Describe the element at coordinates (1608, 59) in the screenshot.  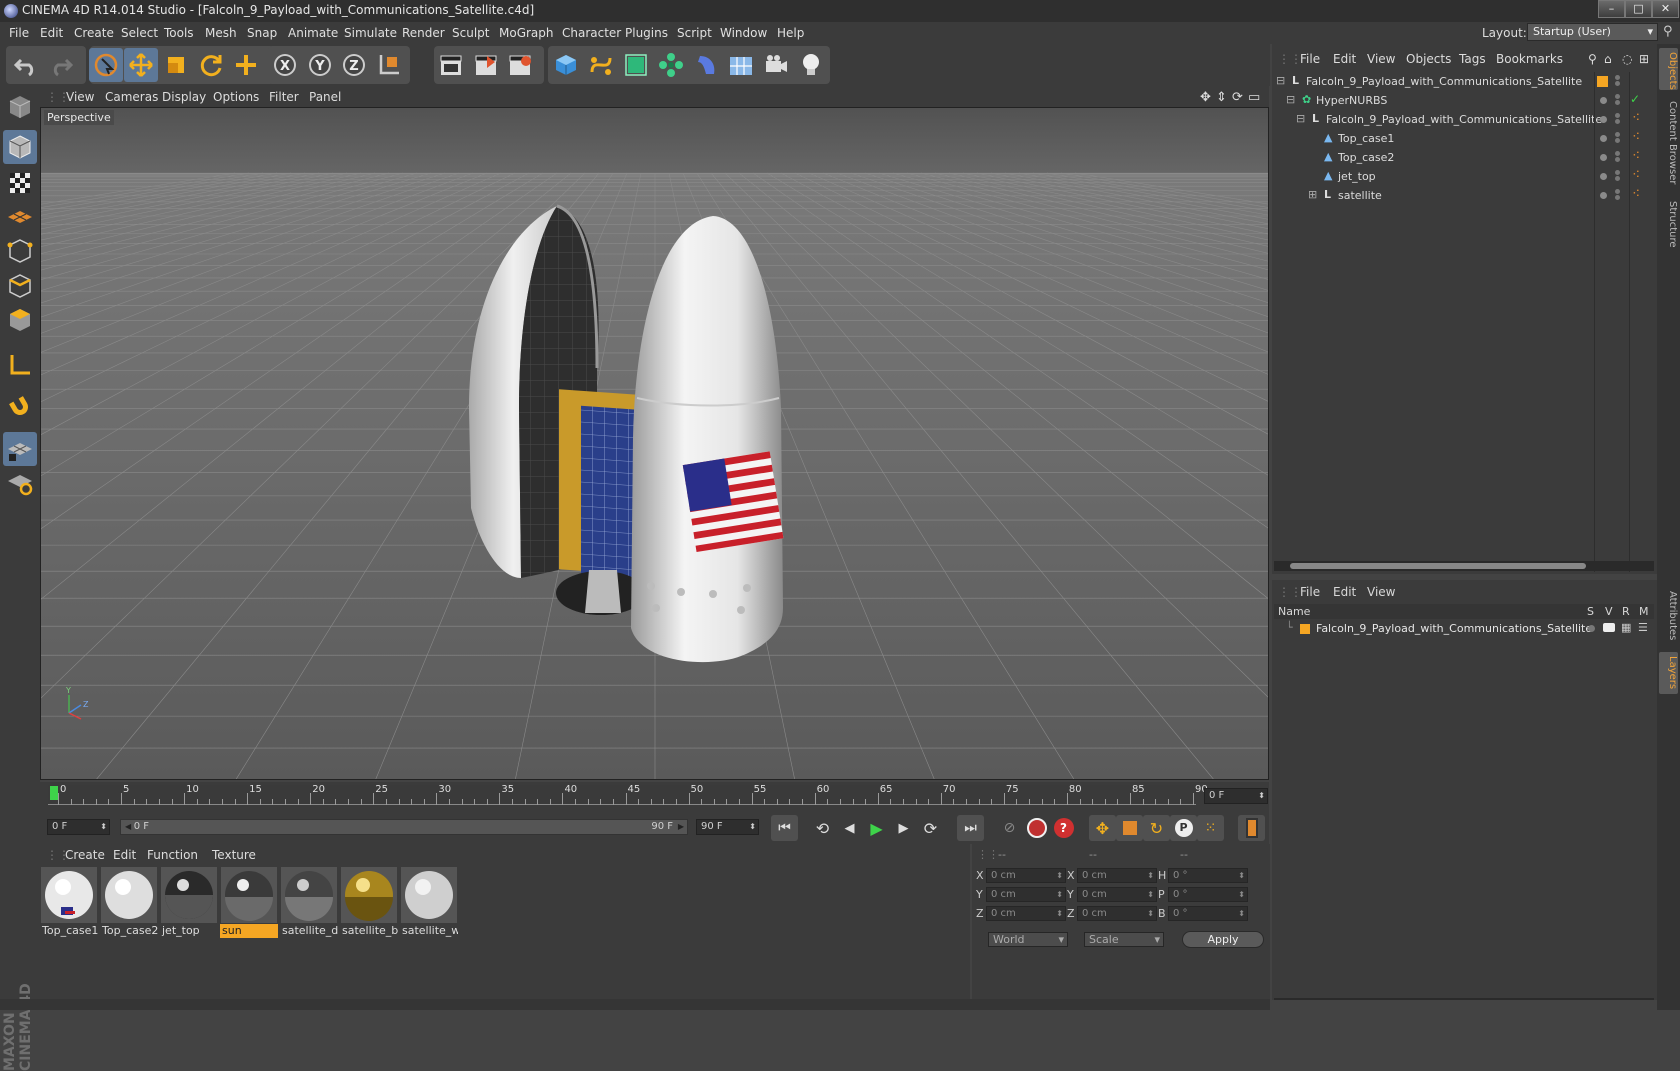
I see `home-icon: ⌂` at that location.